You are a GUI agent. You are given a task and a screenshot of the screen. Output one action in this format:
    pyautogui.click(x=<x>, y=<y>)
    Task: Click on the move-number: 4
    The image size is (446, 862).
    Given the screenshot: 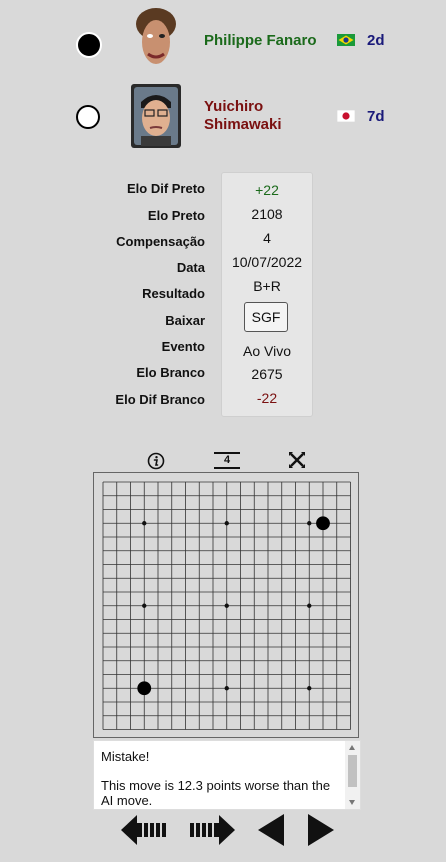 What is the action you would take?
    pyautogui.click(x=227, y=460)
    